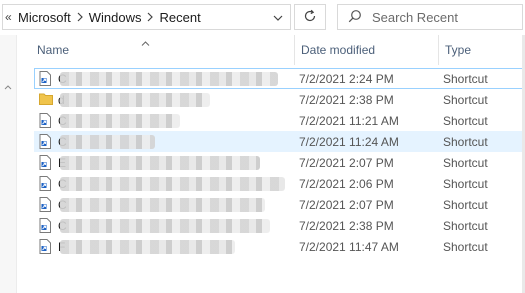 This screenshot has height=293, width=525. Describe the element at coordinates (46, 99) in the screenshot. I see `folder-icon` at that location.